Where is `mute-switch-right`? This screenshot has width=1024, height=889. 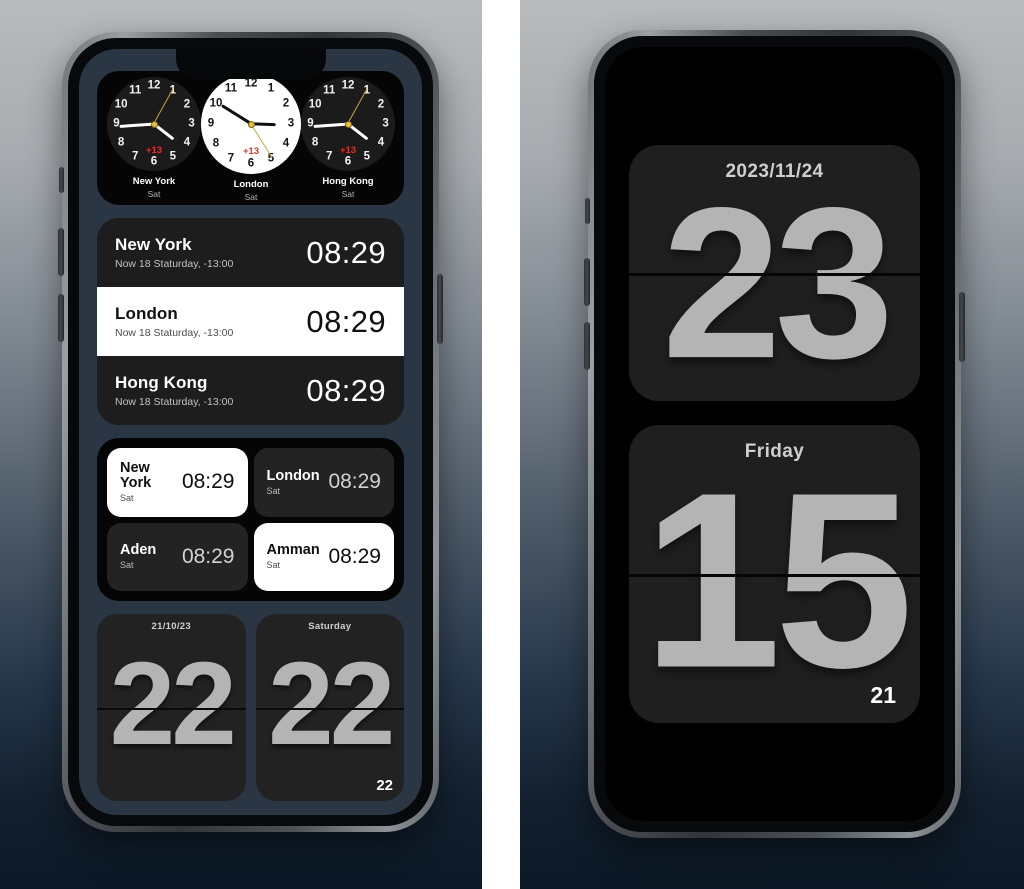 mute-switch-right is located at coordinates (587, 211).